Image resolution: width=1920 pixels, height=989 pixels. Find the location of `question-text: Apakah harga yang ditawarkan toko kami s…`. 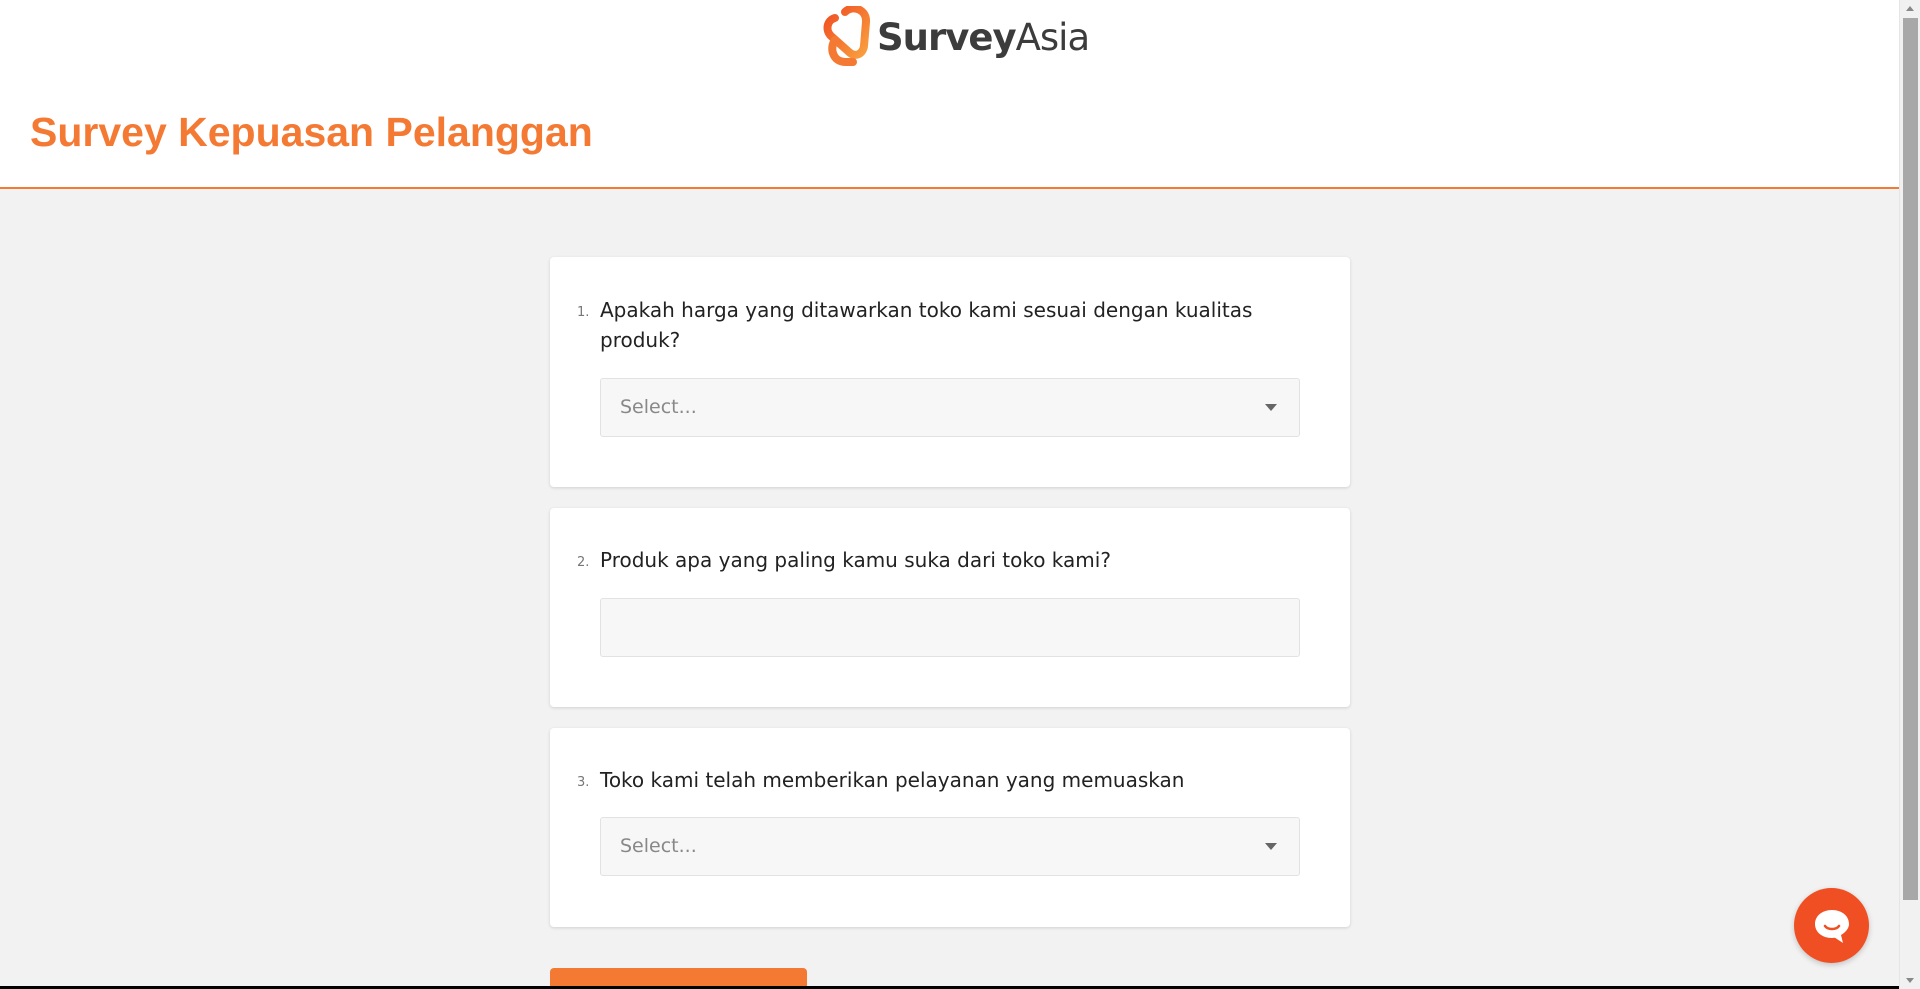

question-text: Apakah harga yang ditawarkan toko kami s… is located at coordinates (926, 325).